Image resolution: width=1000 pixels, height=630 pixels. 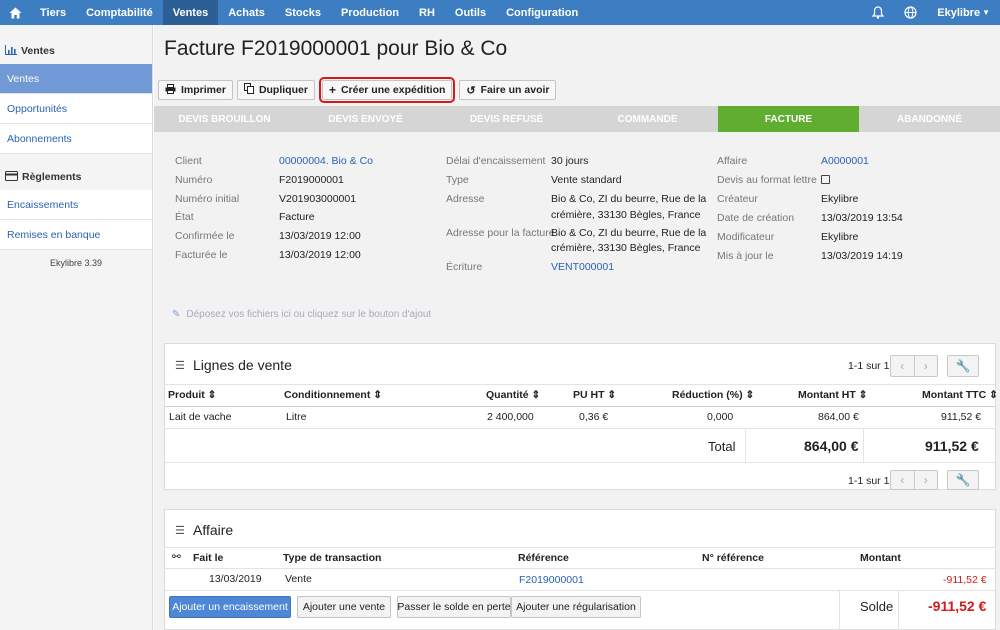 I want to click on value-adresse-facture-line-1: Bio & Co, ZI du beurre, Rue de la, so click(x=629, y=233).